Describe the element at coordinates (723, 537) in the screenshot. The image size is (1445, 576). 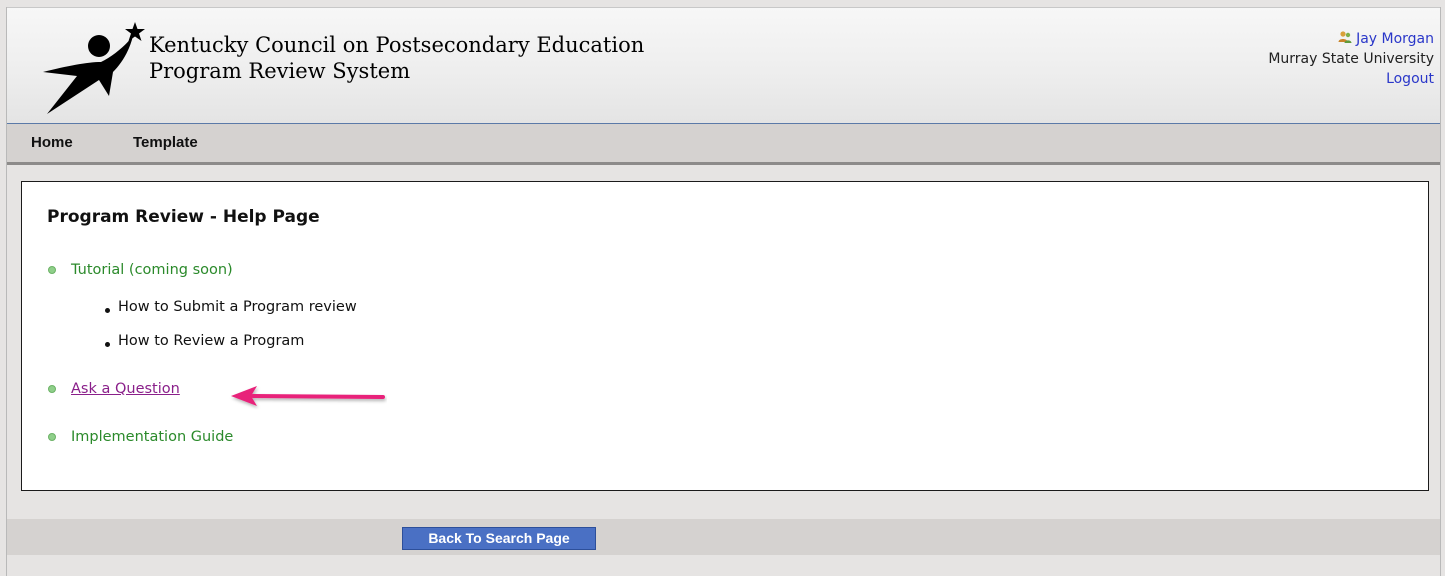
I see `footer-bar` at that location.